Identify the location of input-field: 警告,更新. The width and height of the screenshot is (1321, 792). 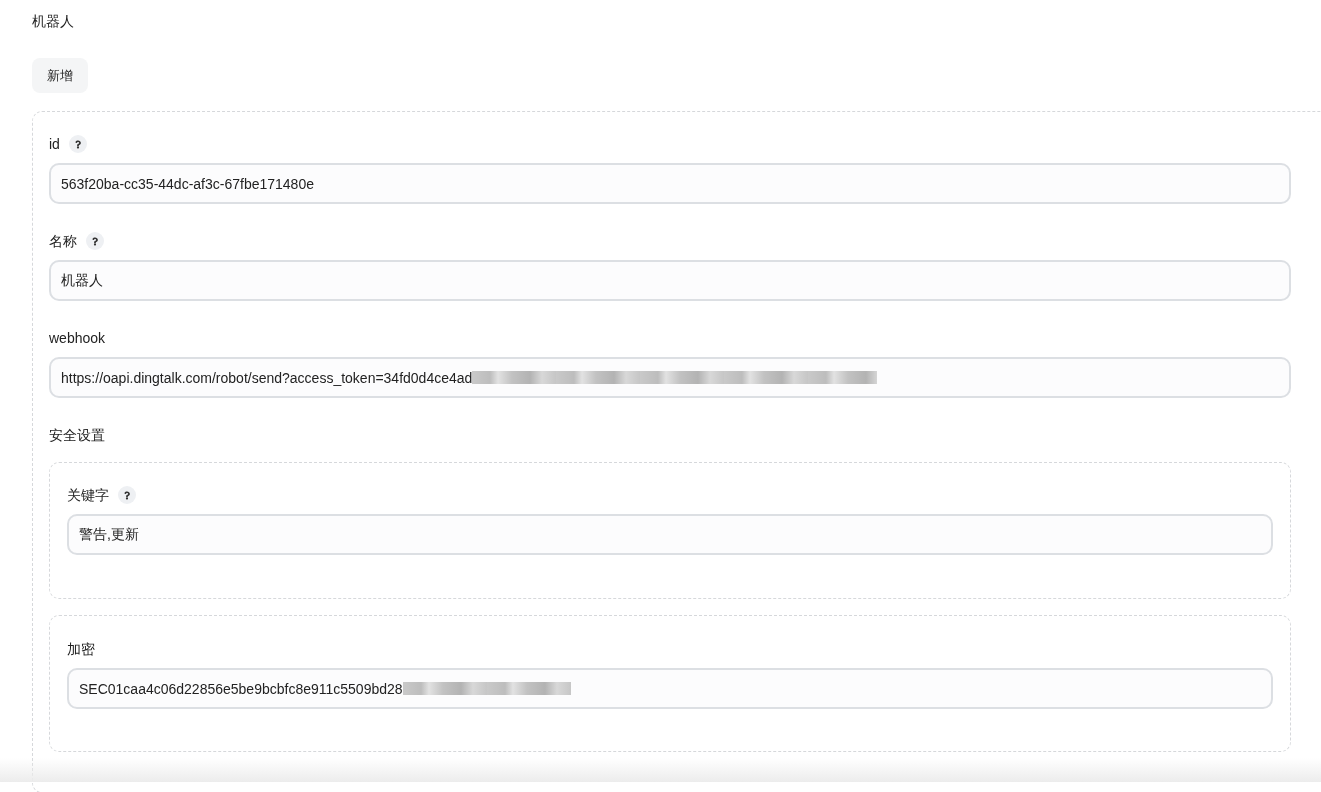
(670, 534).